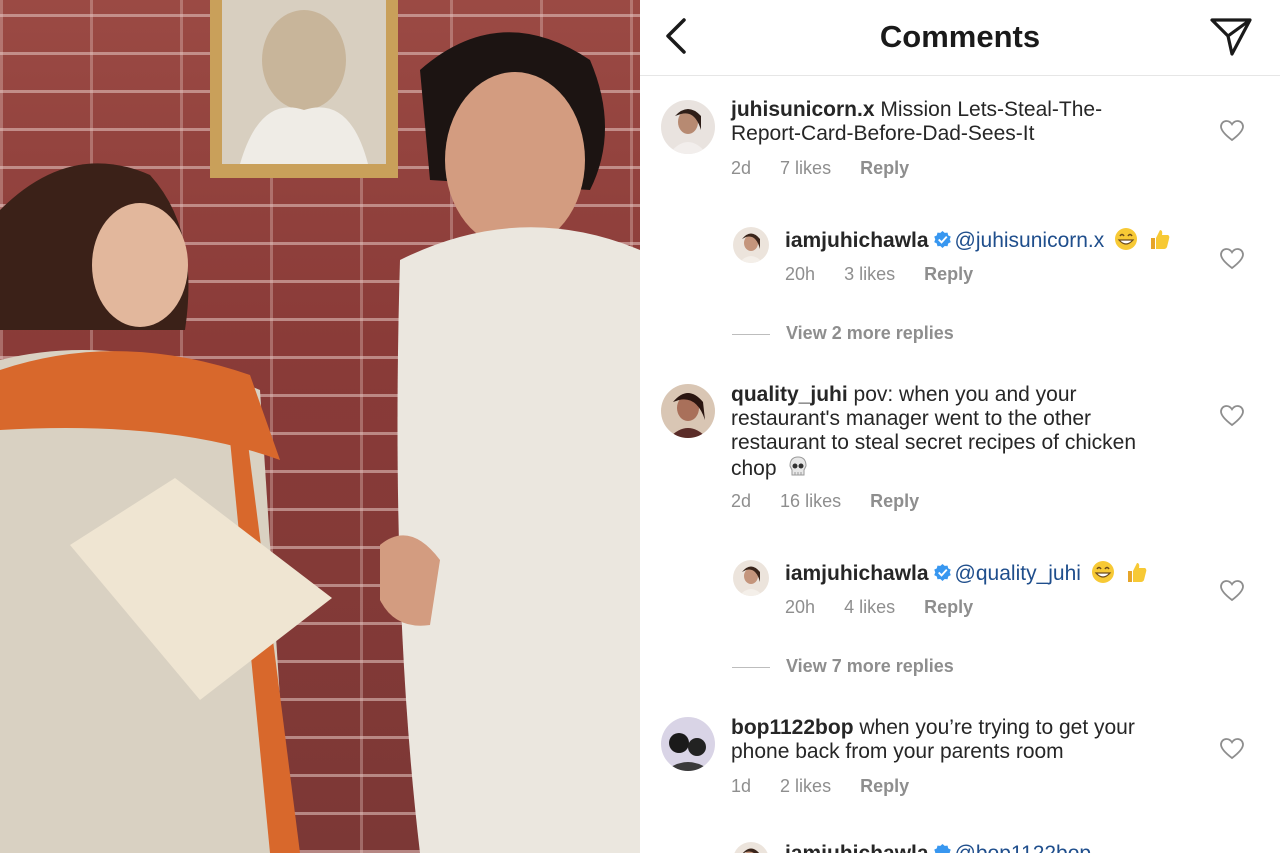 This screenshot has width=1280, height=853. What do you see at coordinates (741, 786) in the screenshot?
I see `comment-time: 1d` at bounding box center [741, 786].